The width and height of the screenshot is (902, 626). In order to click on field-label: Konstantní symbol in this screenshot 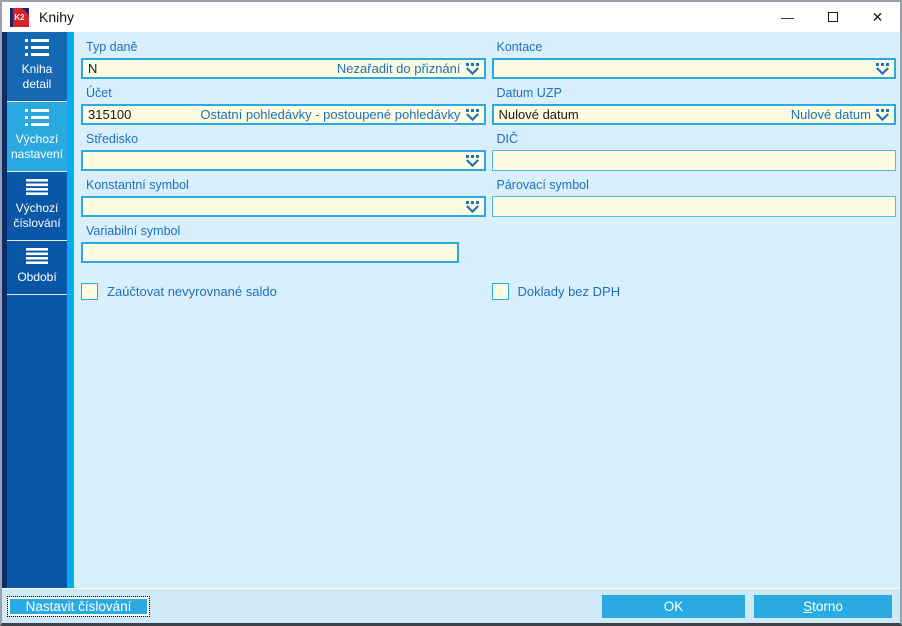, I will do `click(137, 185)`.